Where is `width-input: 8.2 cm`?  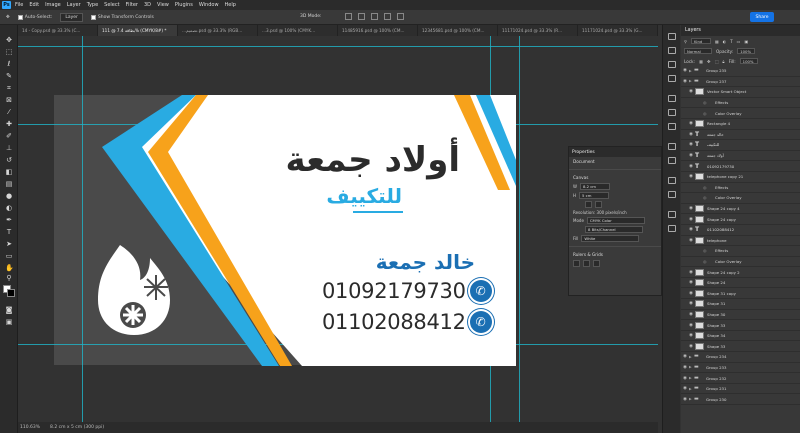
width-input: 8.2 cm is located at coordinates (594, 186).